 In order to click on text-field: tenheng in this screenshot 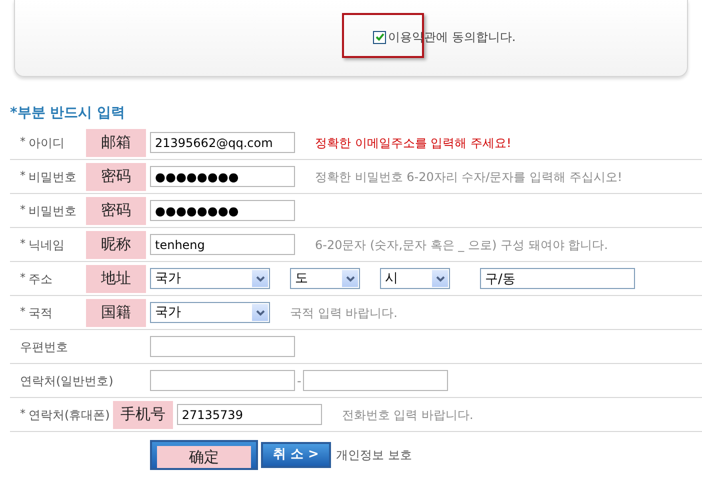, I will do `click(222, 244)`.